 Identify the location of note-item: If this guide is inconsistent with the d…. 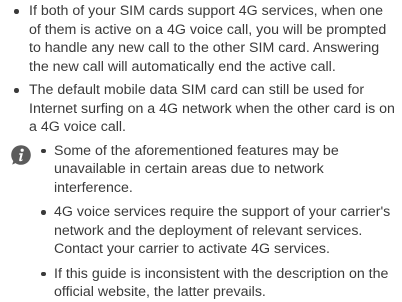
(221, 283).